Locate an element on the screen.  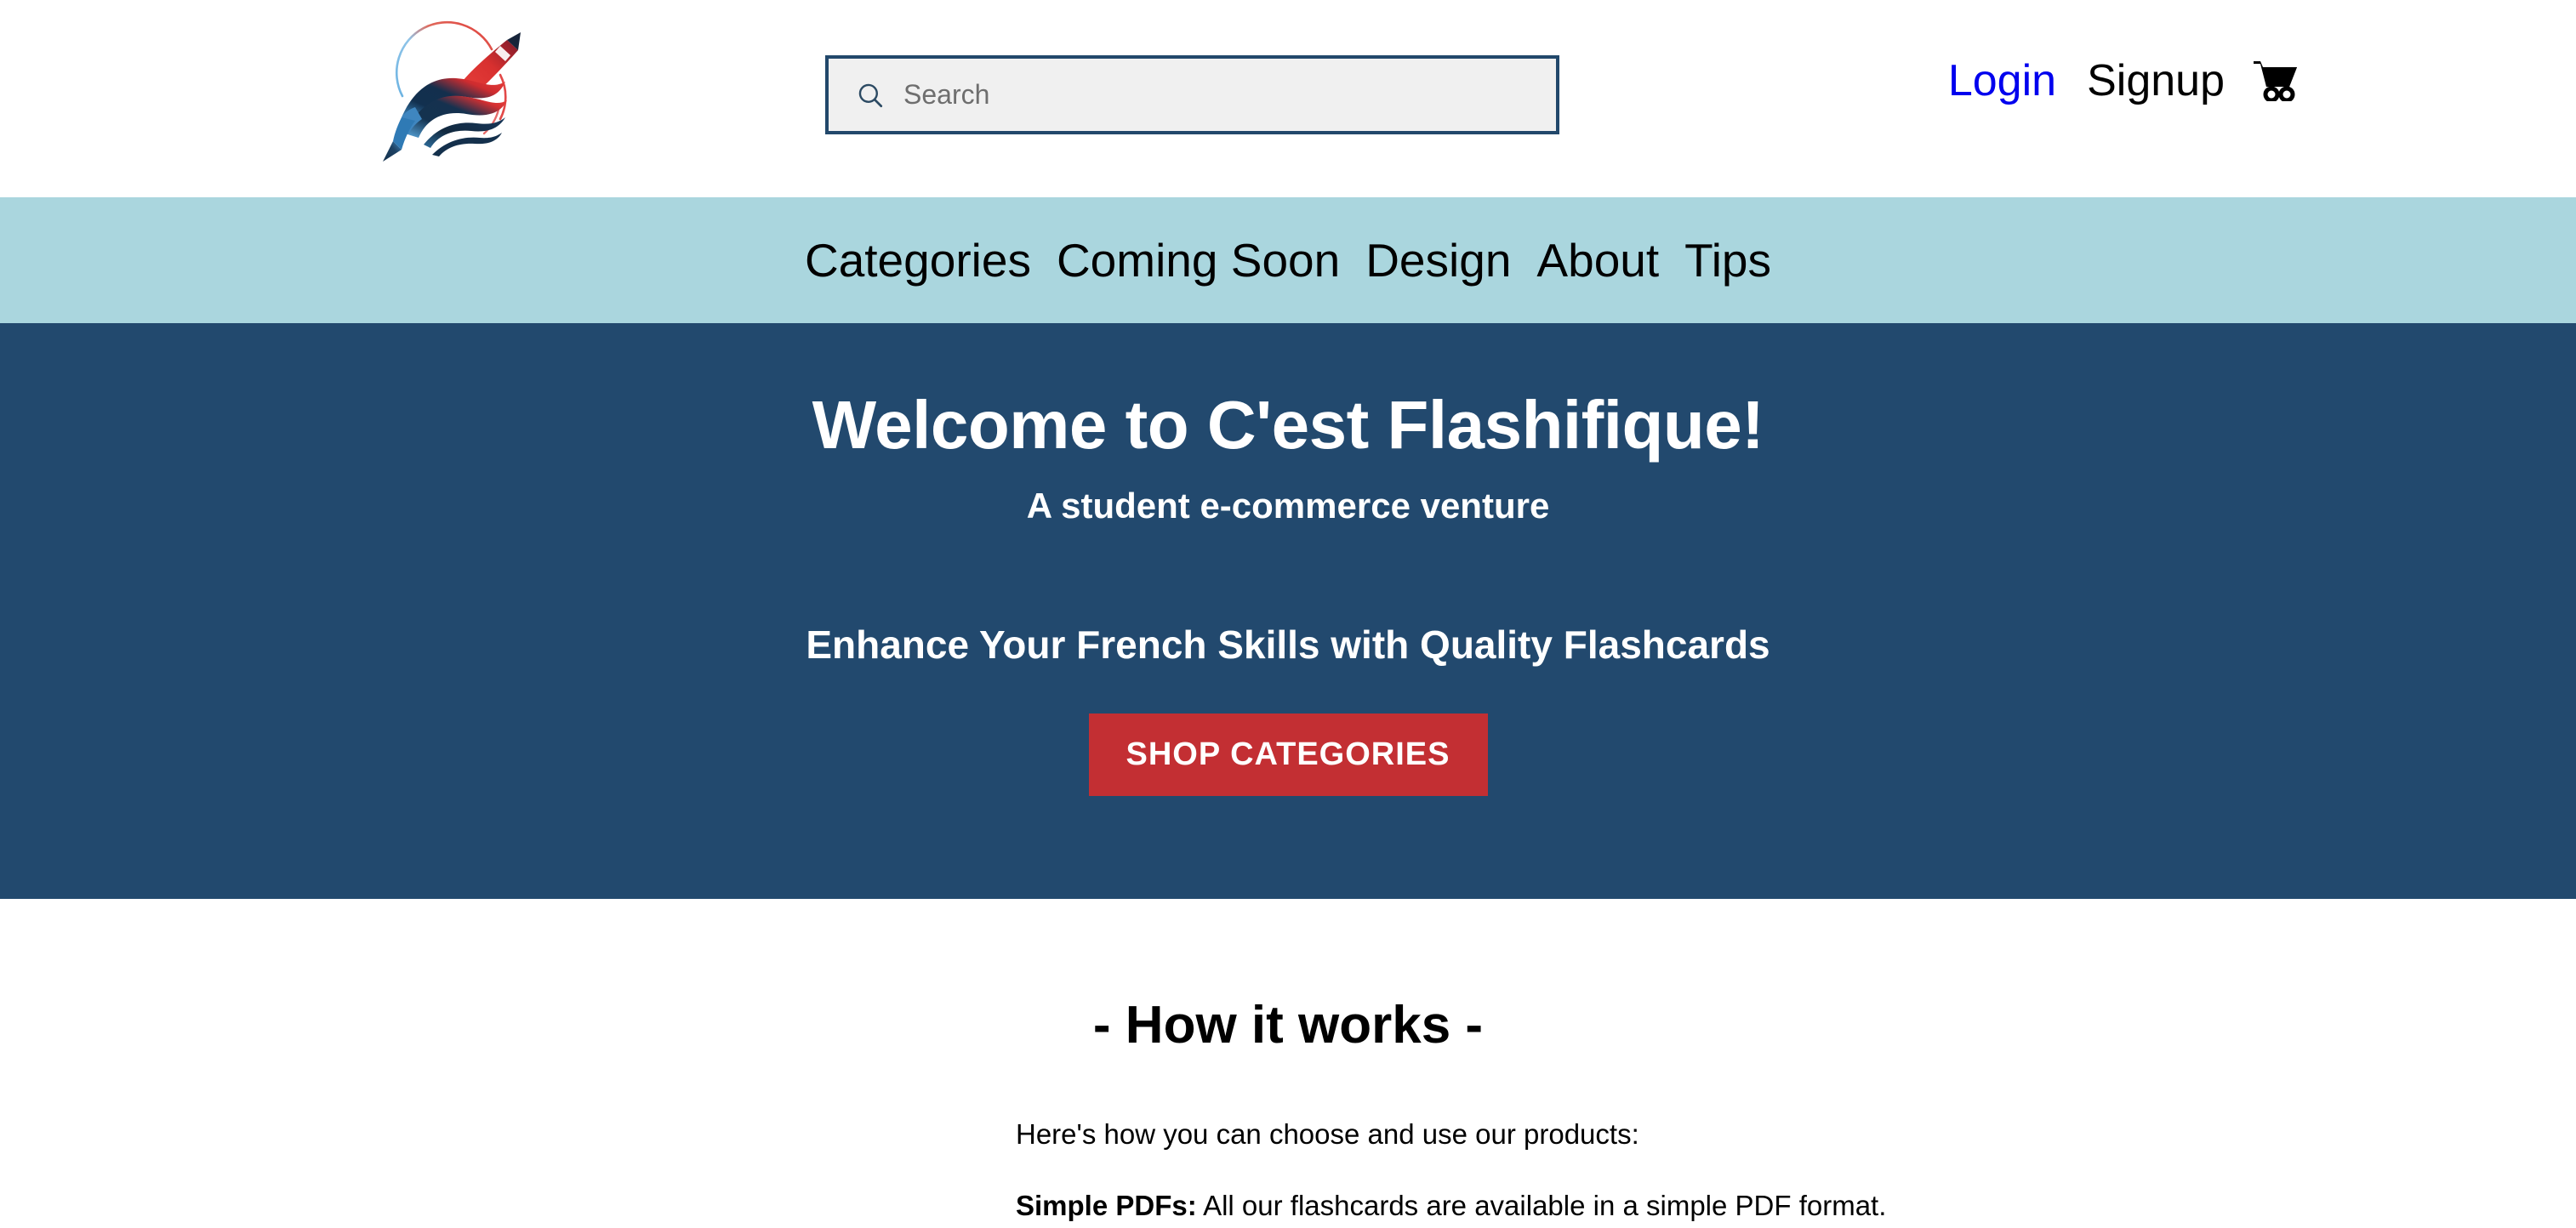
simple-pdfs-label: Simple PDFs: is located at coordinates (1107, 1205).